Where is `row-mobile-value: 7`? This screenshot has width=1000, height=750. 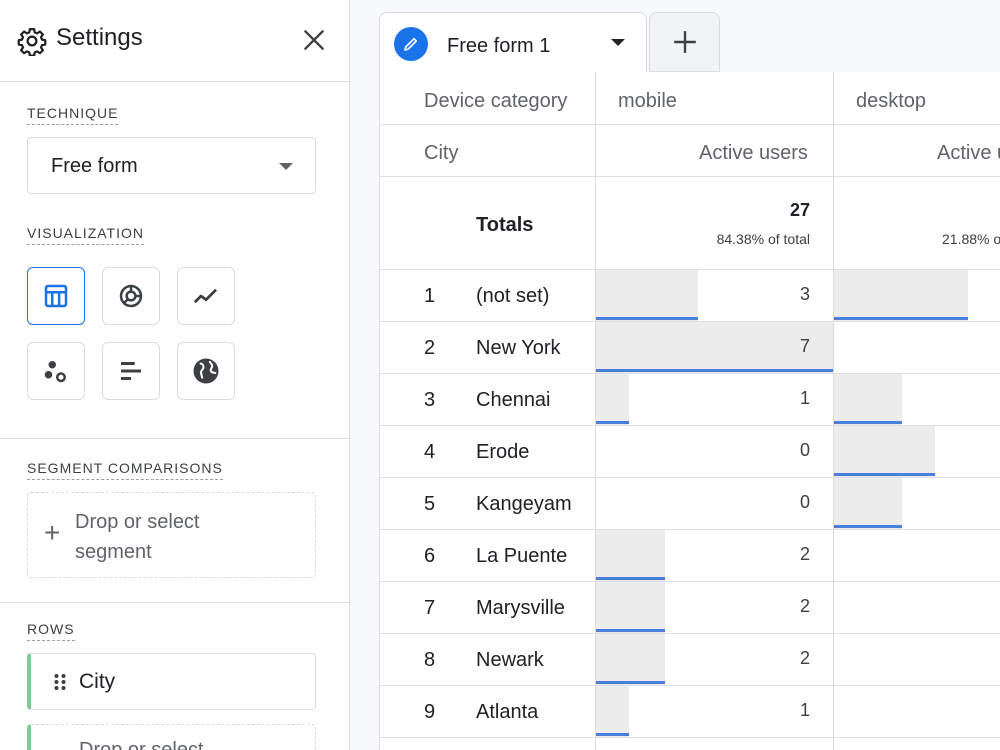 row-mobile-value: 7 is located at coordinates (804, 346).